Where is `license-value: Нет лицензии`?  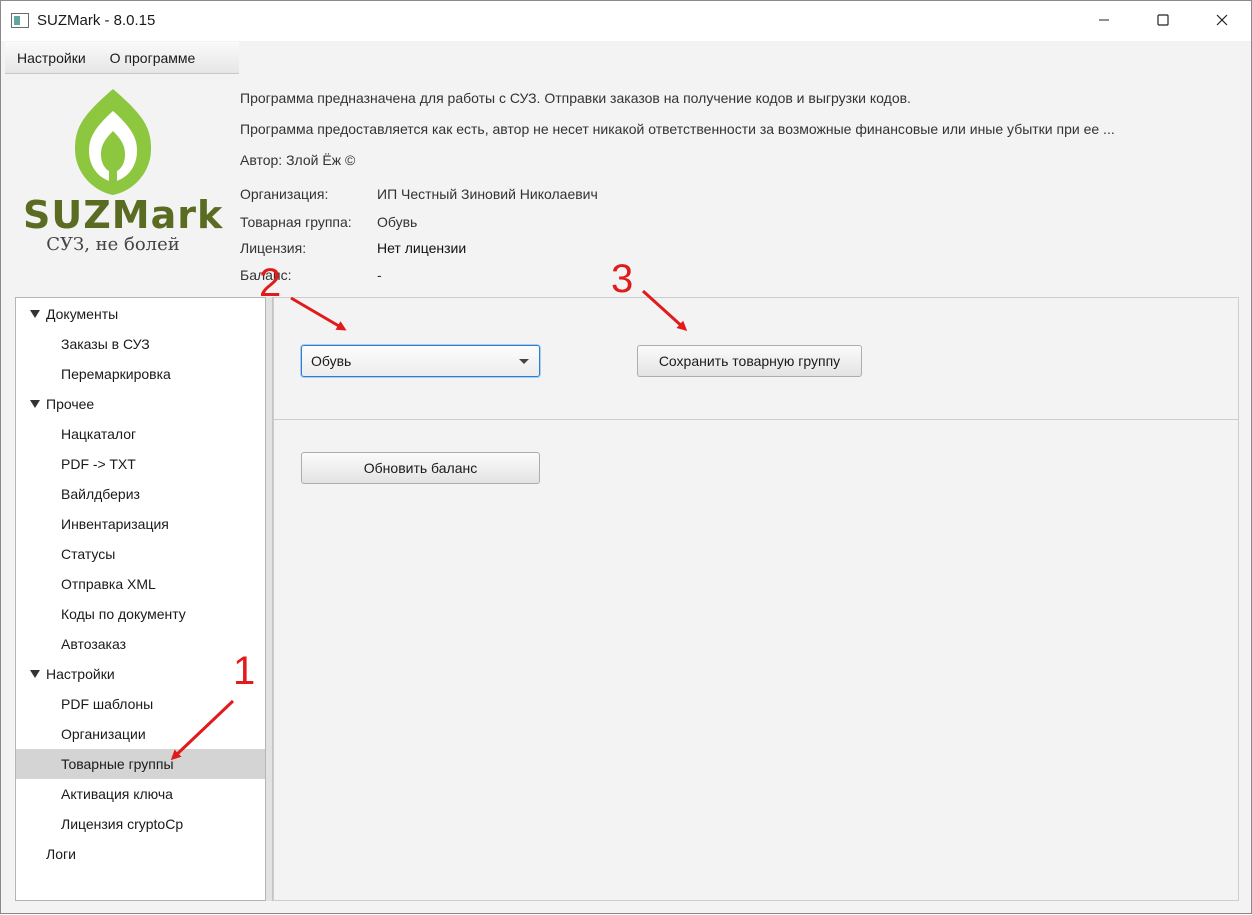 license-value: Нет лицензии is located at coordinates (422, 248).